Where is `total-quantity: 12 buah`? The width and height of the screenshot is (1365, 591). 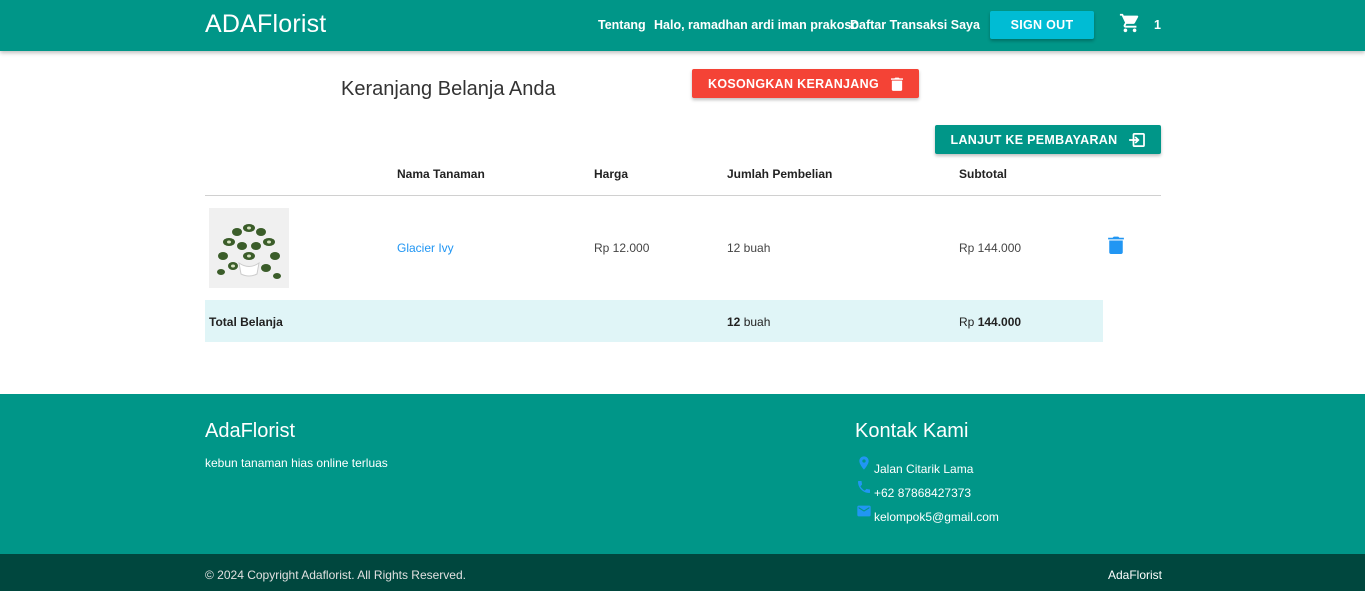
total-quantity: 12 buah is located at coordinates (748, 322).